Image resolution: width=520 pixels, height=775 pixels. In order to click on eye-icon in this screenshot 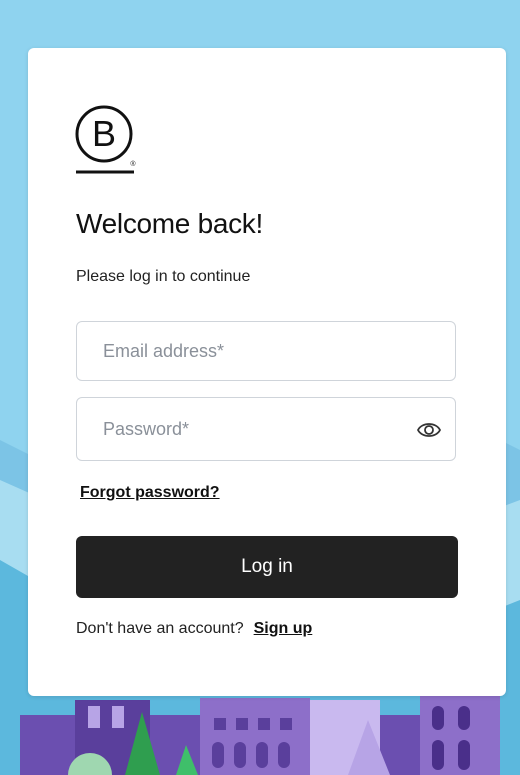, I will do `click(429, 430)`.